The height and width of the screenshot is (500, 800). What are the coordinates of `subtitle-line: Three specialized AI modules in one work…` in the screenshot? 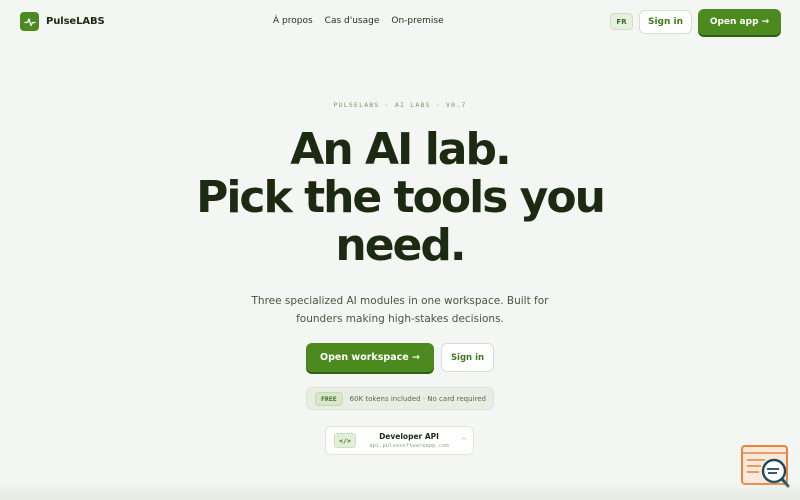 It's located at (400, 301).